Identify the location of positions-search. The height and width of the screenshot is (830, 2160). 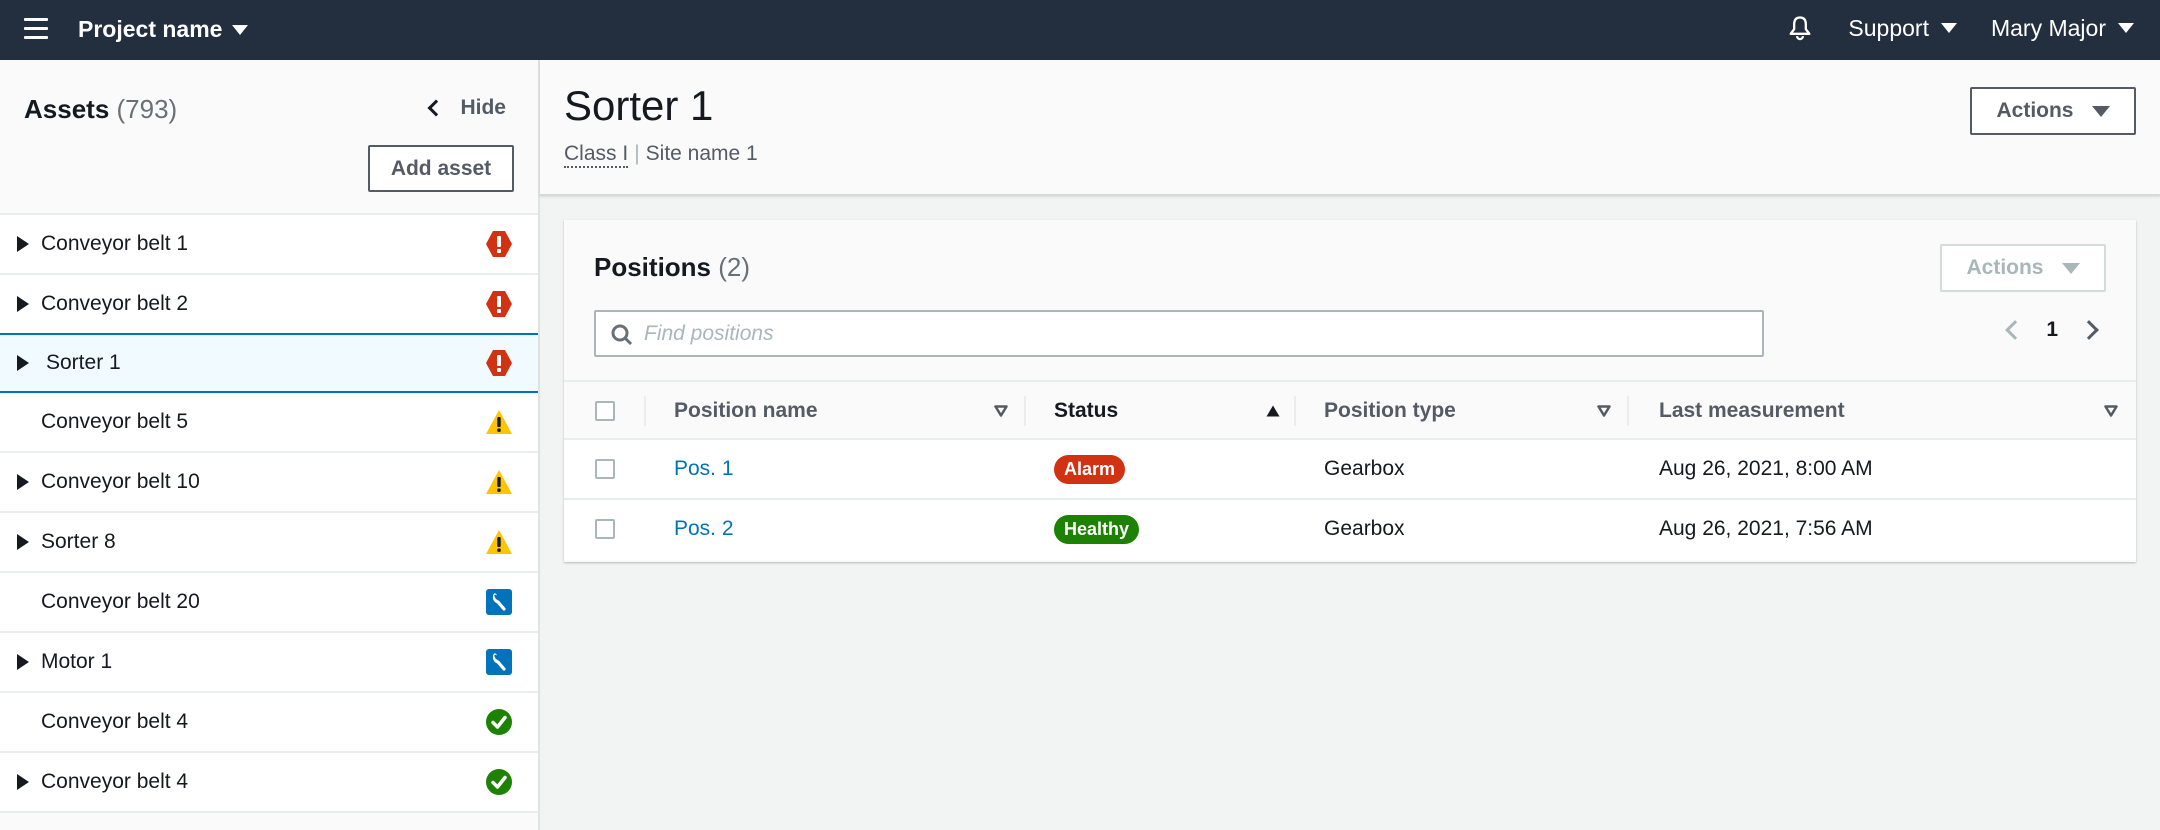
(1179, 333).